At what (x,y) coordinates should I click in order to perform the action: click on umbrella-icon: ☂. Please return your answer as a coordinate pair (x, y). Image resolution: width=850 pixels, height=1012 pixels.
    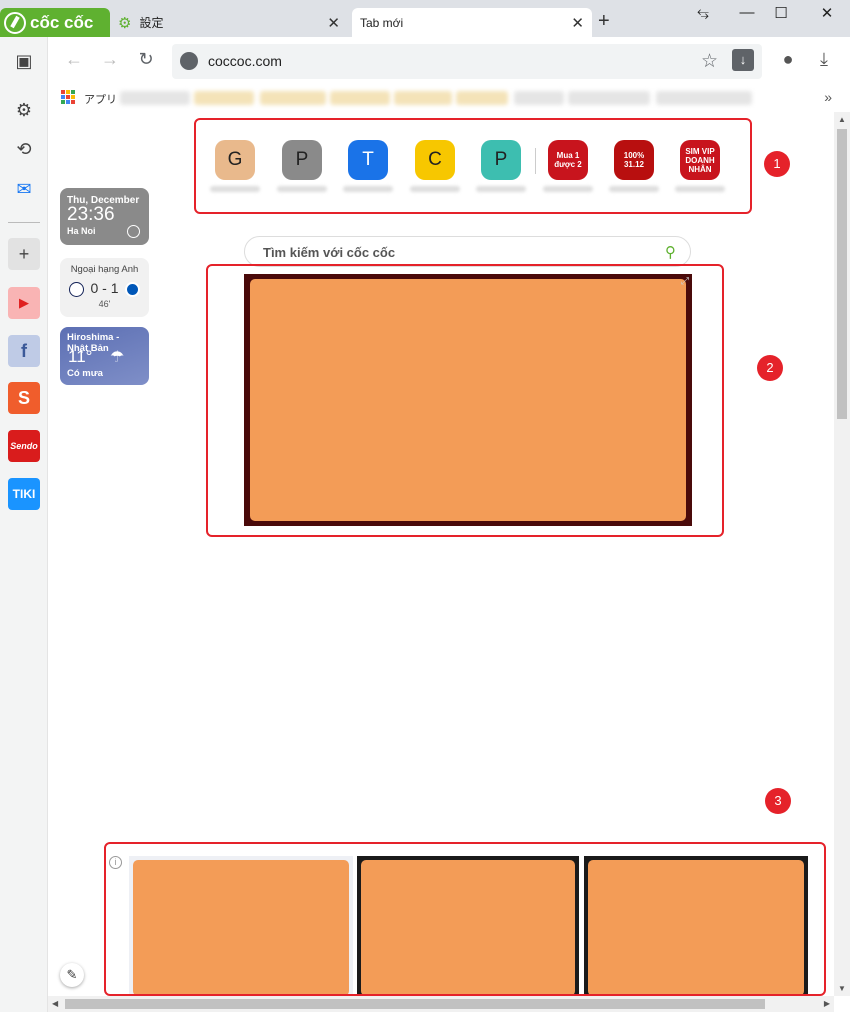
    Looking at the image, I should click on (117, 357).